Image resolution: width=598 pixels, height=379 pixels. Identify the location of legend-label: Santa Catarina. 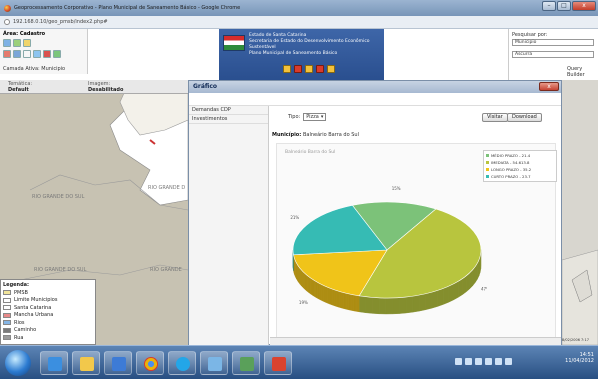
(33, 307).